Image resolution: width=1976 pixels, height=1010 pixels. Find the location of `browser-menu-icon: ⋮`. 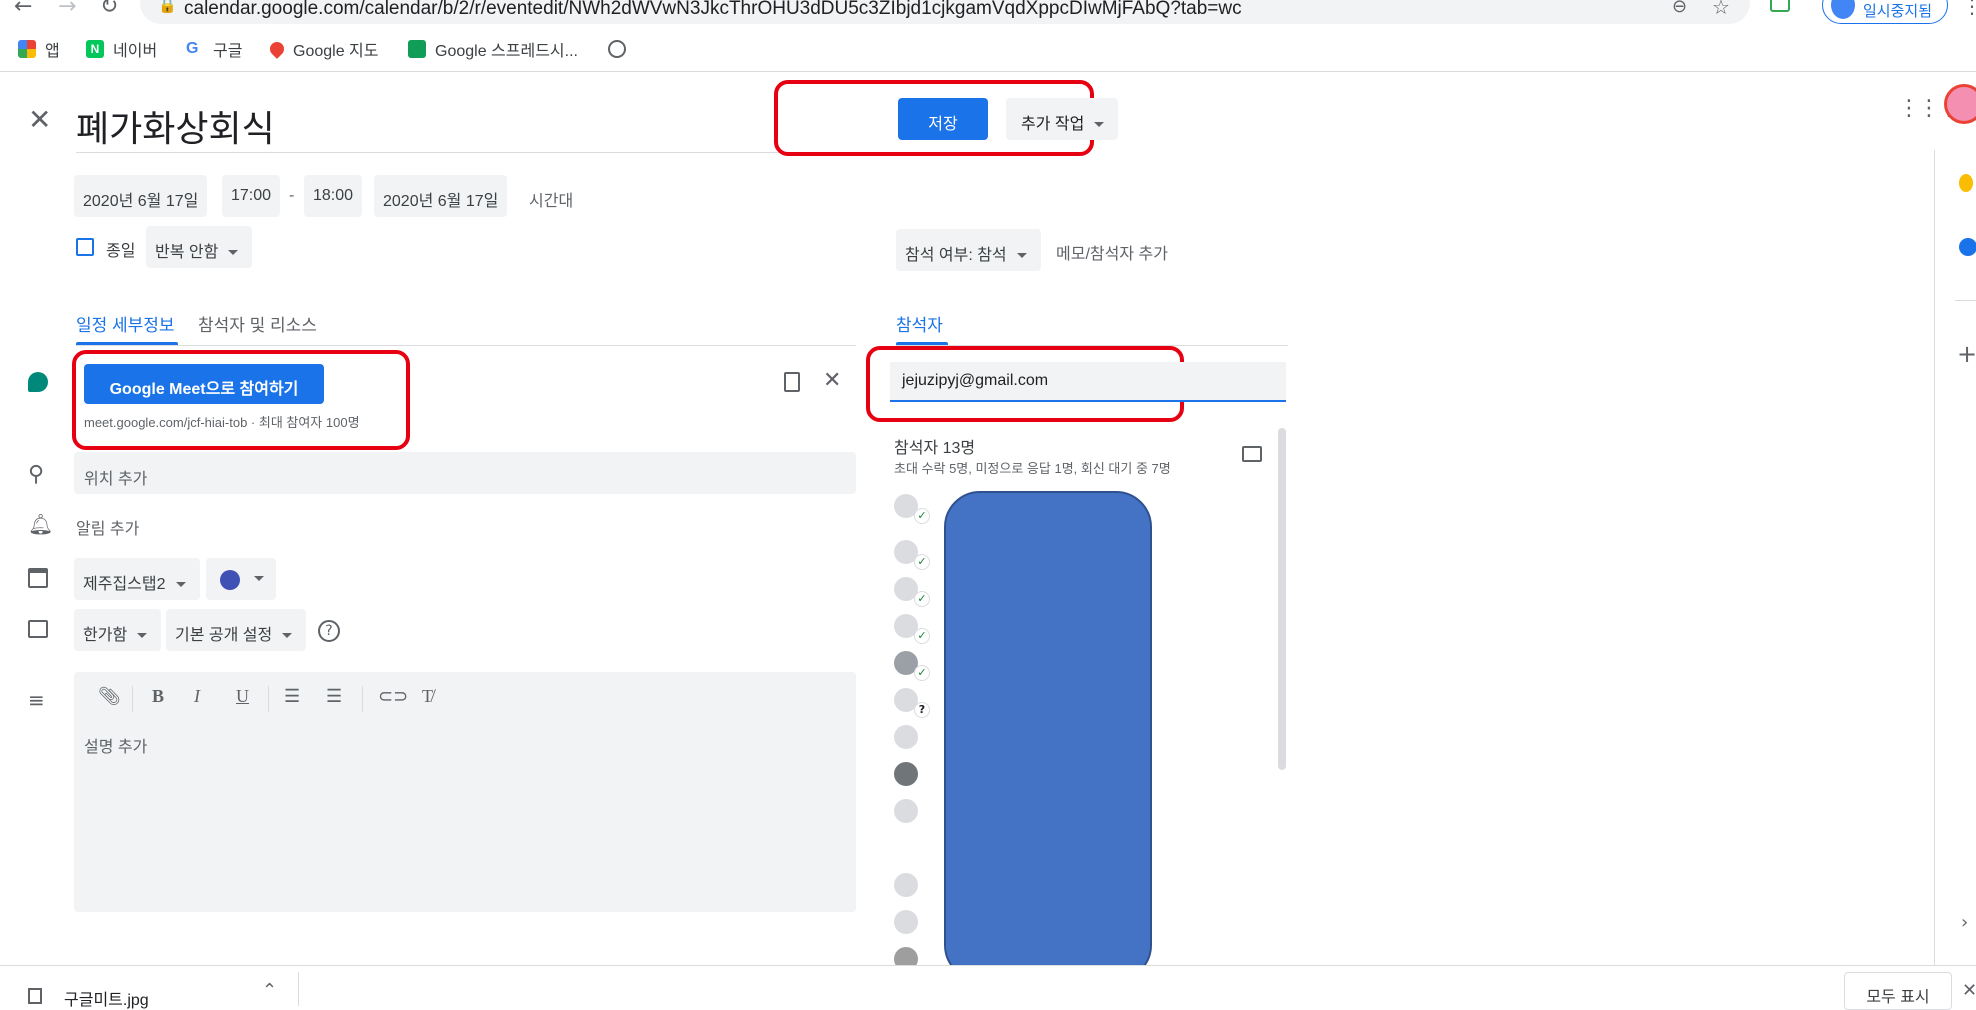

browser-menu-icon: ⋮ is located at coordinates (1969, 9).